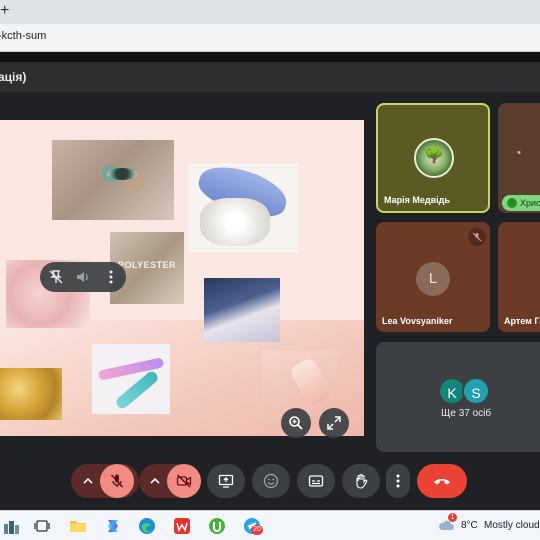  I want to click on presenter-floating-controls, so click(83, 277).